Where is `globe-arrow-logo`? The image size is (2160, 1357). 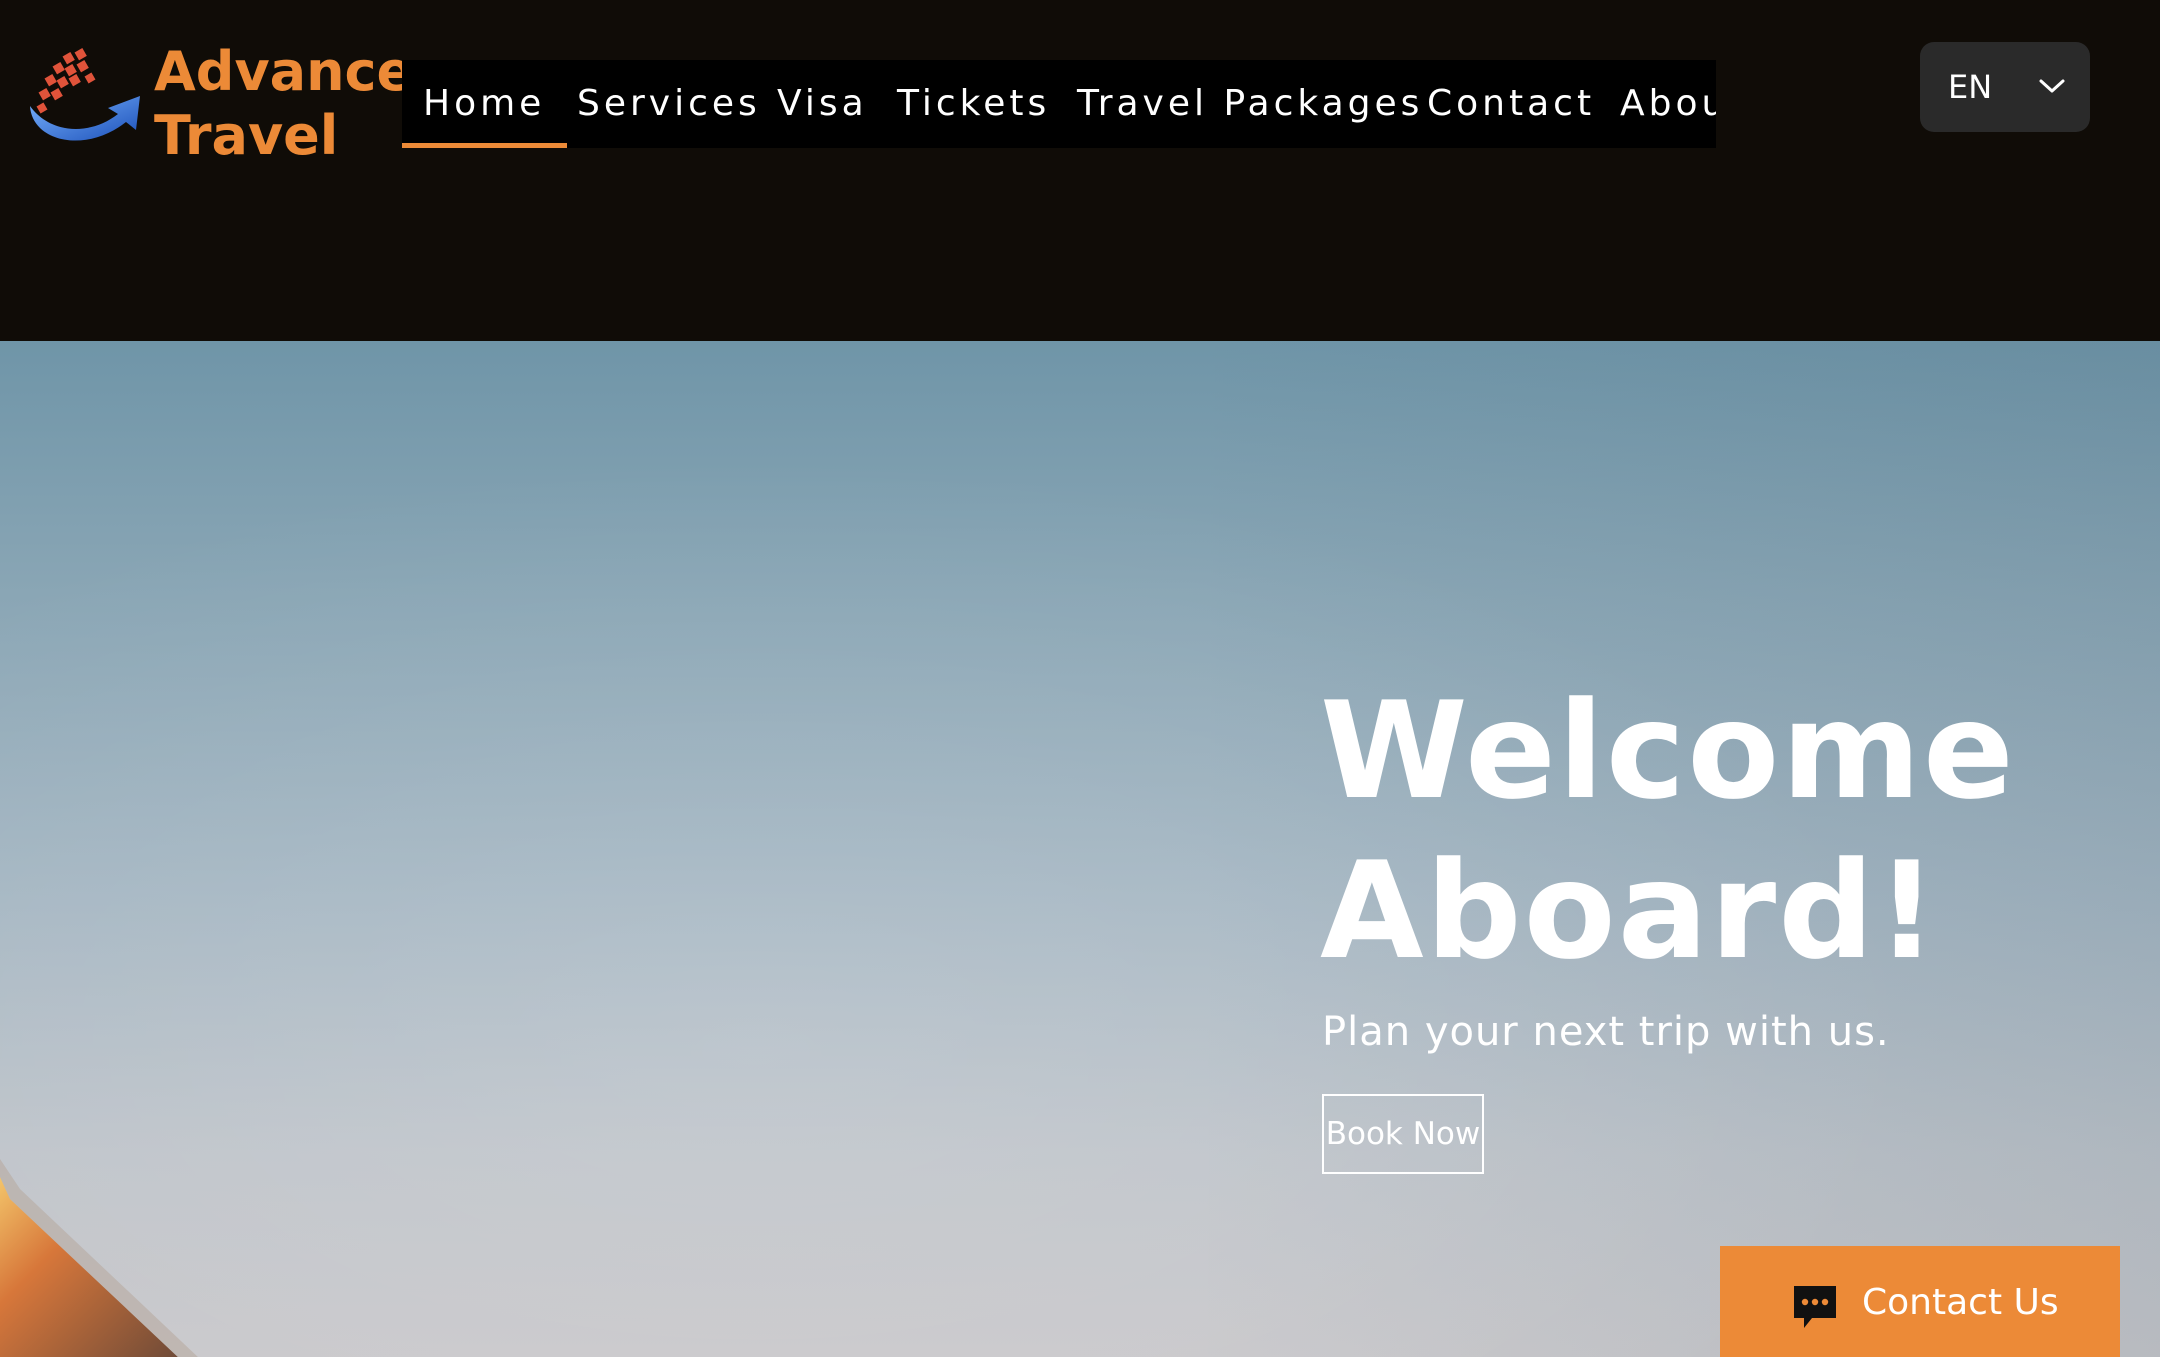
globe-arrow-logo is located at coordinates (85, 100).